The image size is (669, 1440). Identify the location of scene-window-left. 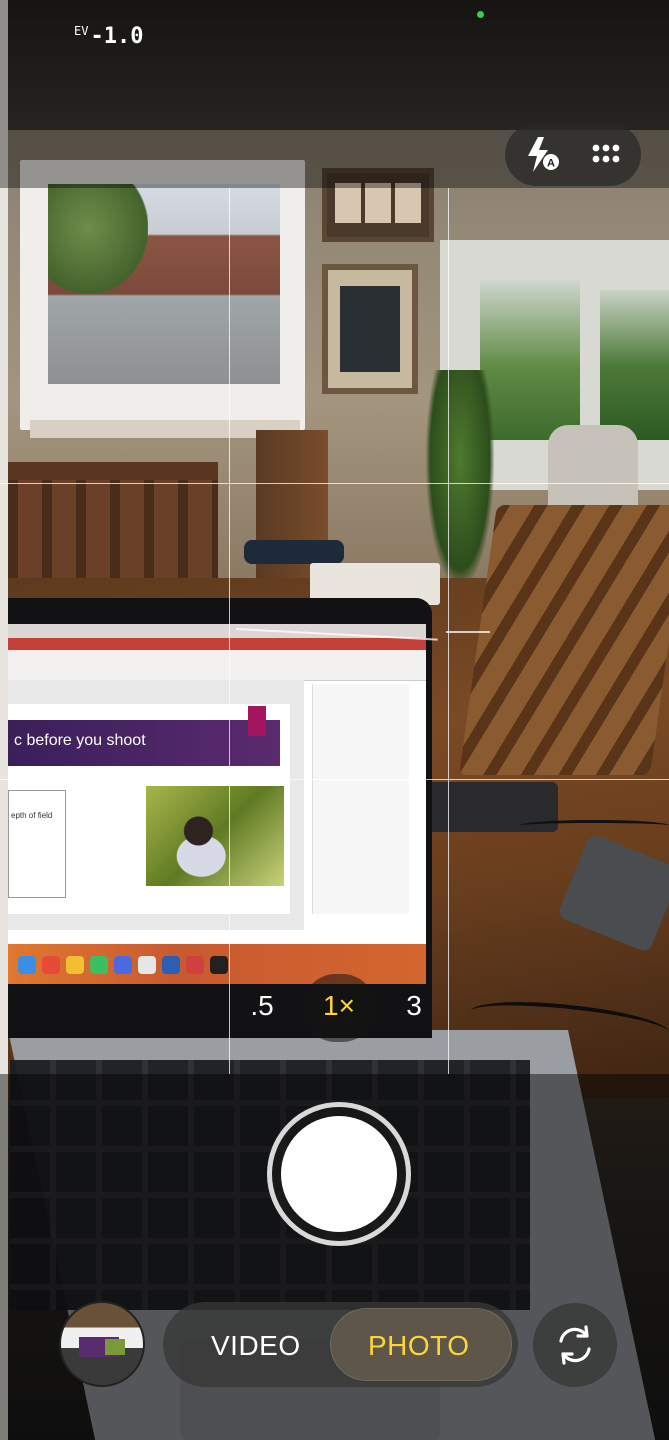
(162, 295).